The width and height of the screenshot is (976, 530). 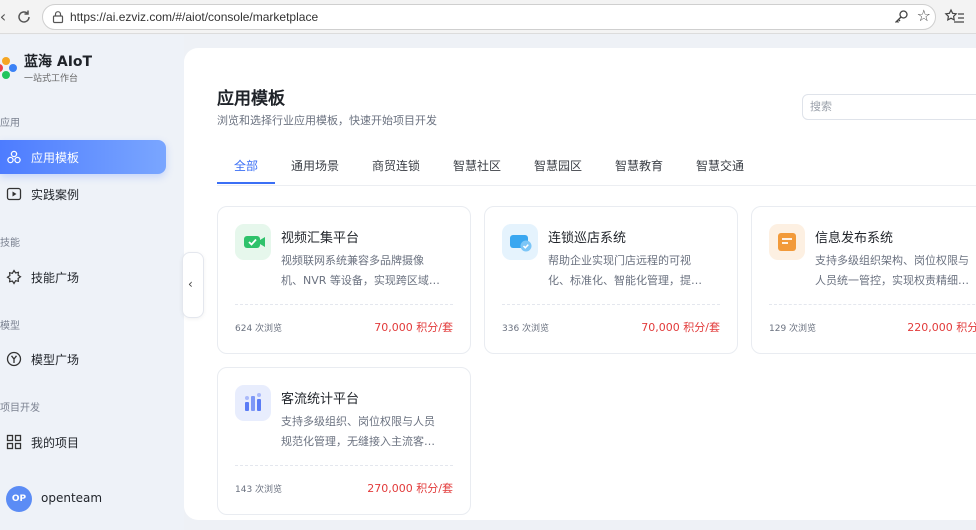 I want to click on sidebar-collapse-button: ‹, so click(x=193, y=285).